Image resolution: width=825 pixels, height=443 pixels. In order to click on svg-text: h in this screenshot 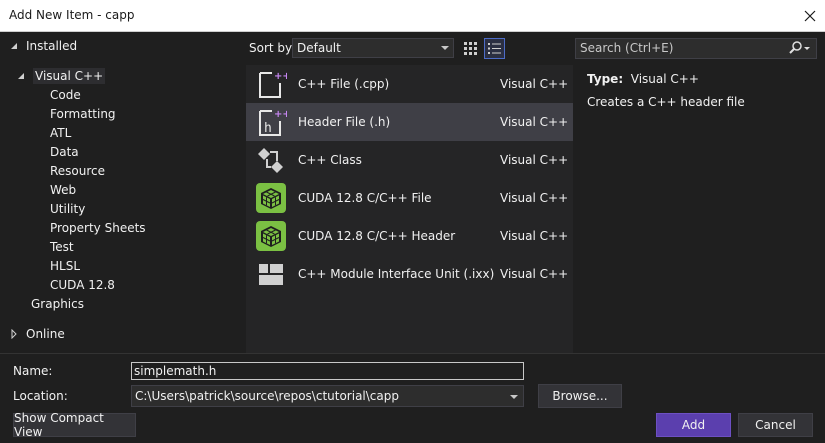, I will do `click(268, 128)`.